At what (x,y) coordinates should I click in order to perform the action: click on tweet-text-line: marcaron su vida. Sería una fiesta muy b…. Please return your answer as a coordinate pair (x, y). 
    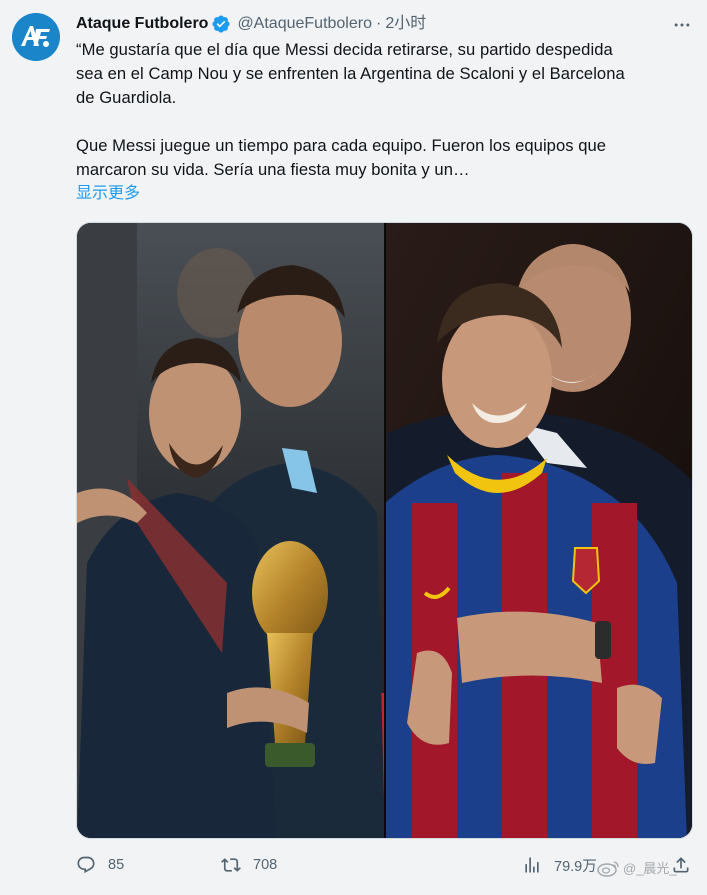
    Looking at the image, I should click on (273, 169).